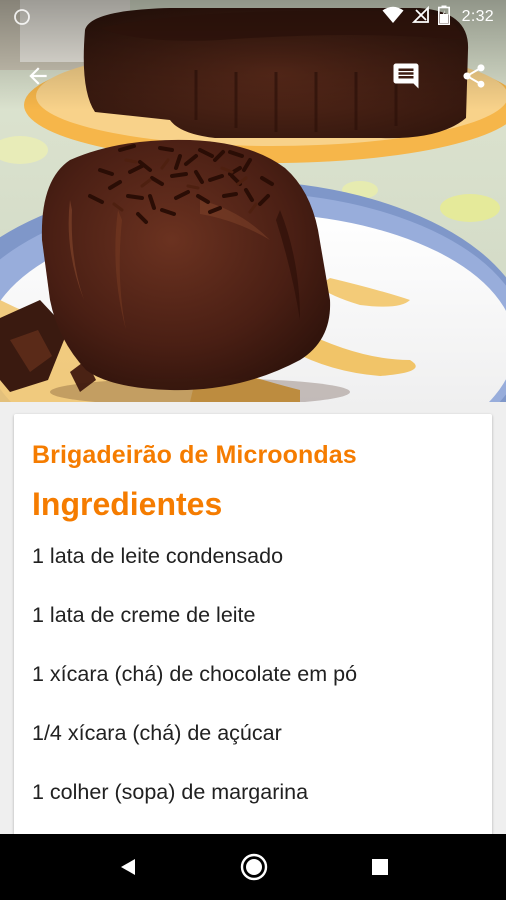 The width and height of the screenshot is (506, 900). Describe the element at coordinates (195, 674) in the screenshot. I see `ingredient-item: 1 xícara (chá) de chocolate em pó` at that location.